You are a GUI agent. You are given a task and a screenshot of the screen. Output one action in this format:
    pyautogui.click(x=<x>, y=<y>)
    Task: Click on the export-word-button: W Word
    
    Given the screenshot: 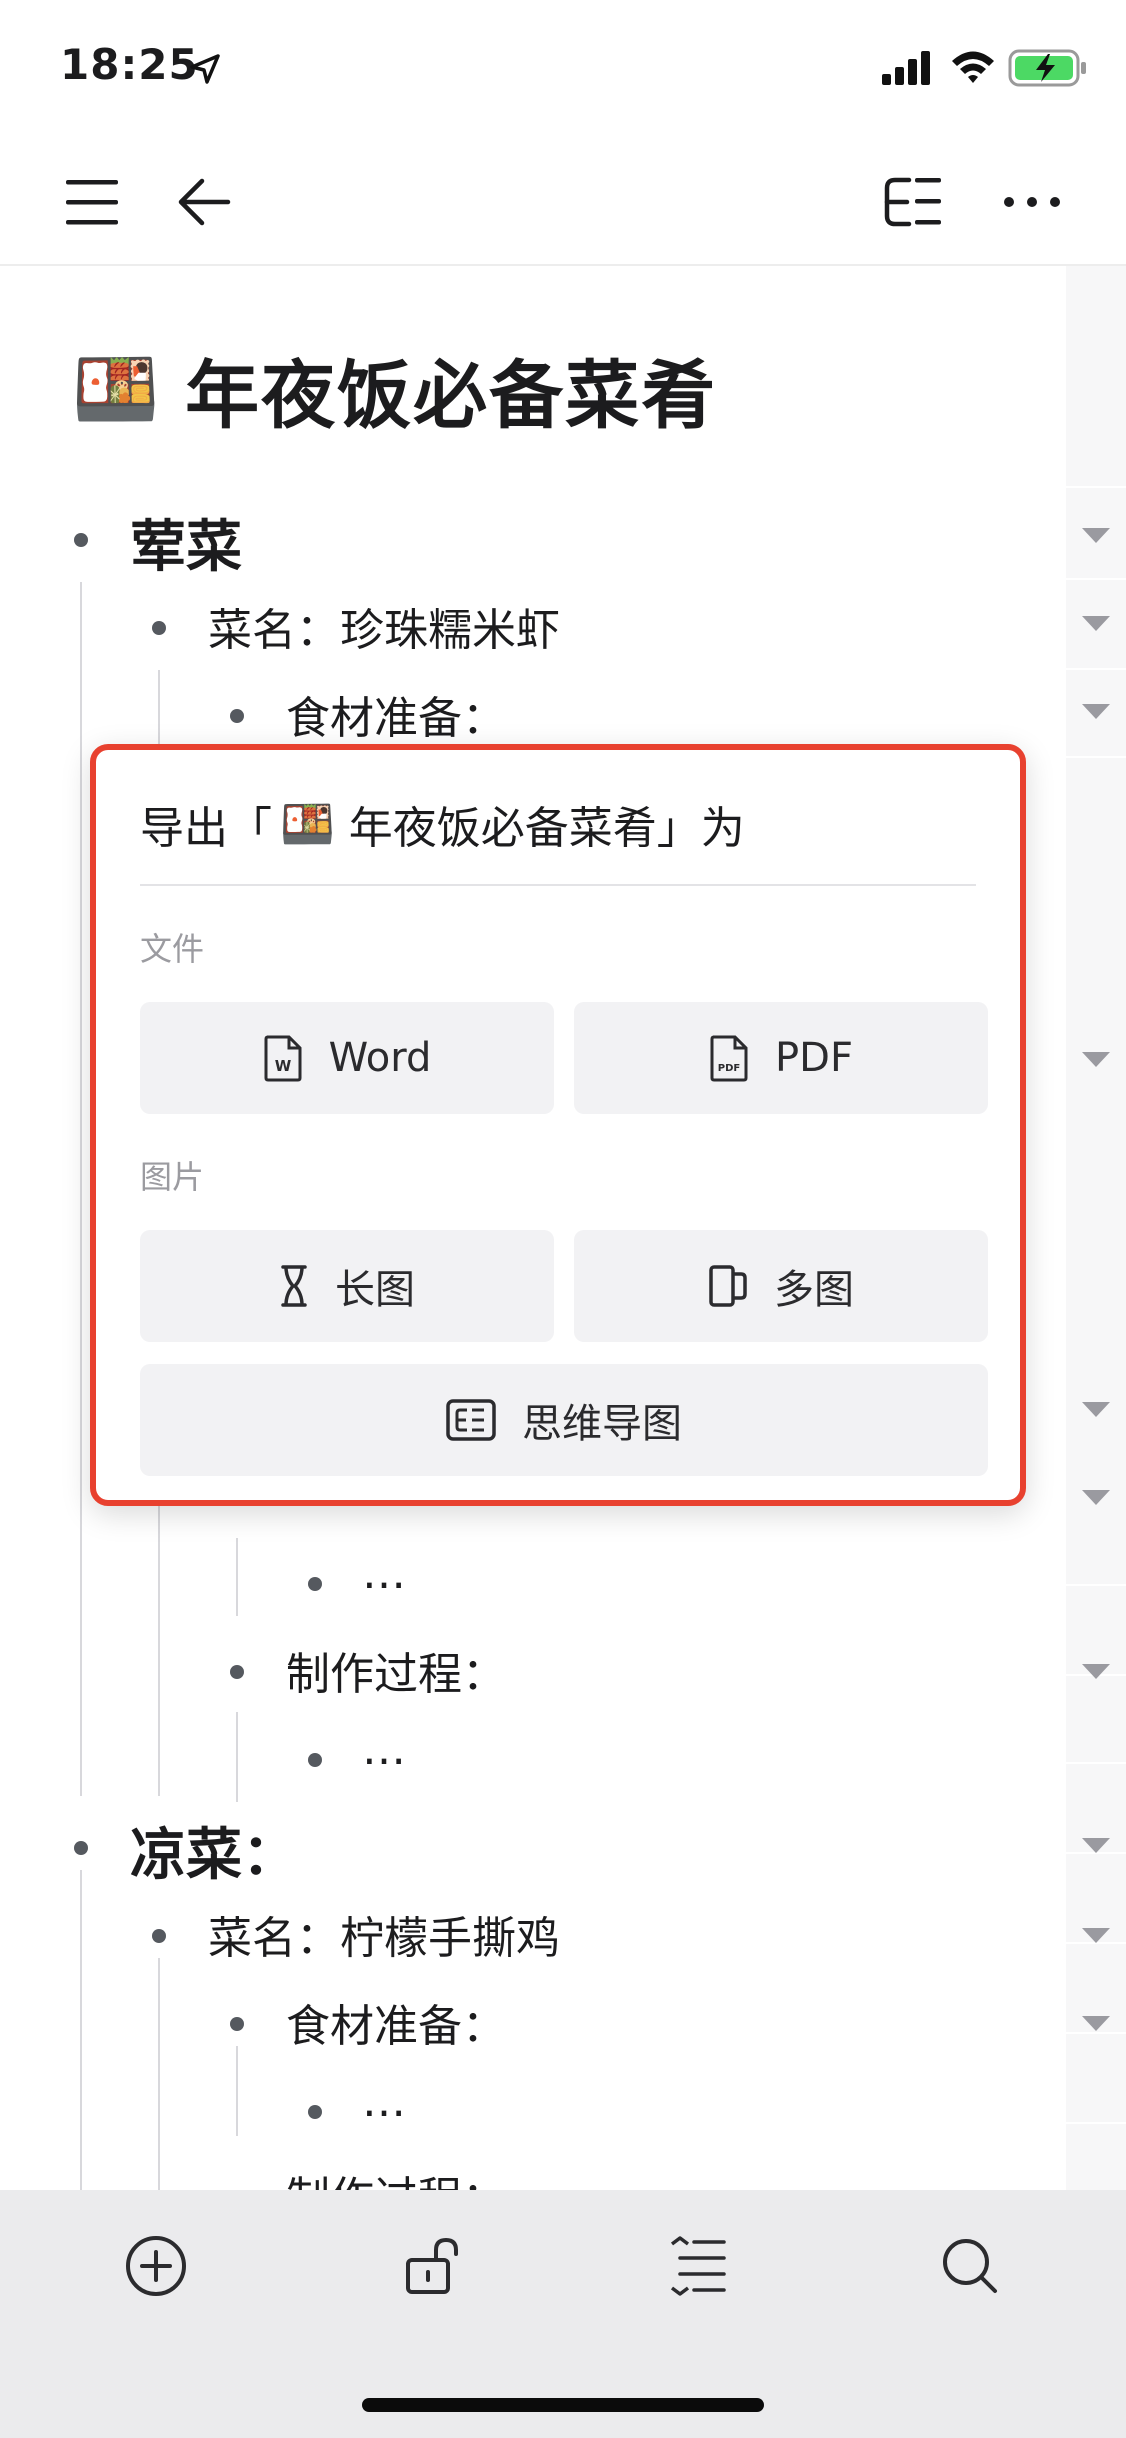 What is the action you would take?
    pyautogui.click(x=347, y=1058)
    